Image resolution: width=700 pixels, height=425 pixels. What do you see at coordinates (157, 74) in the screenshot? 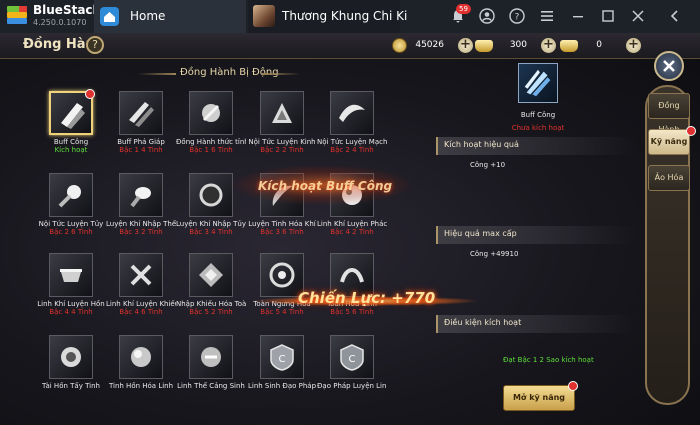
I see `section-ornament-left` at bounding box center [157, 74].